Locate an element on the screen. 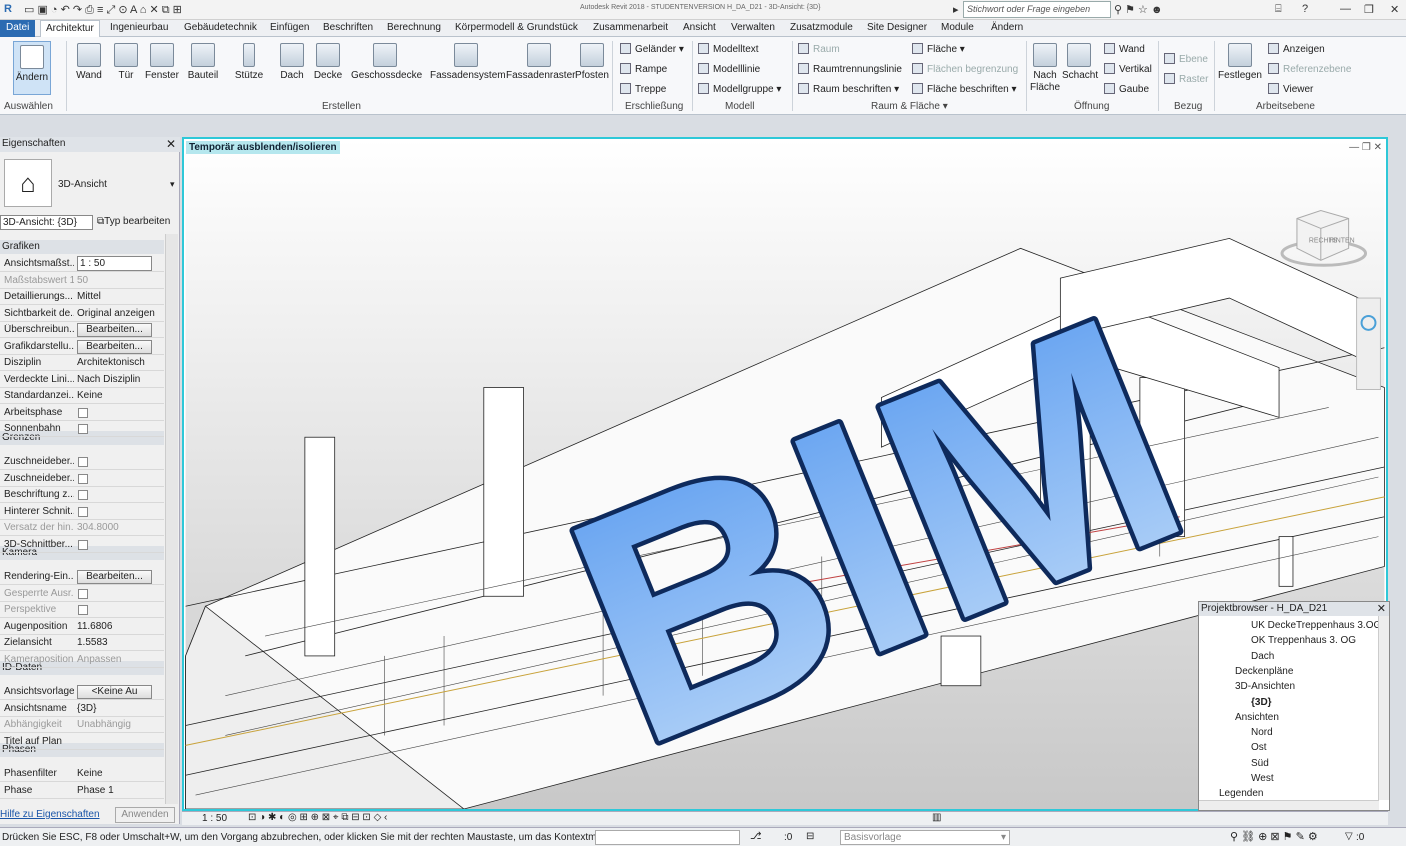 The image size is (1406, 846). mullion-button: Pfosten is located at coordinates (592, 62).